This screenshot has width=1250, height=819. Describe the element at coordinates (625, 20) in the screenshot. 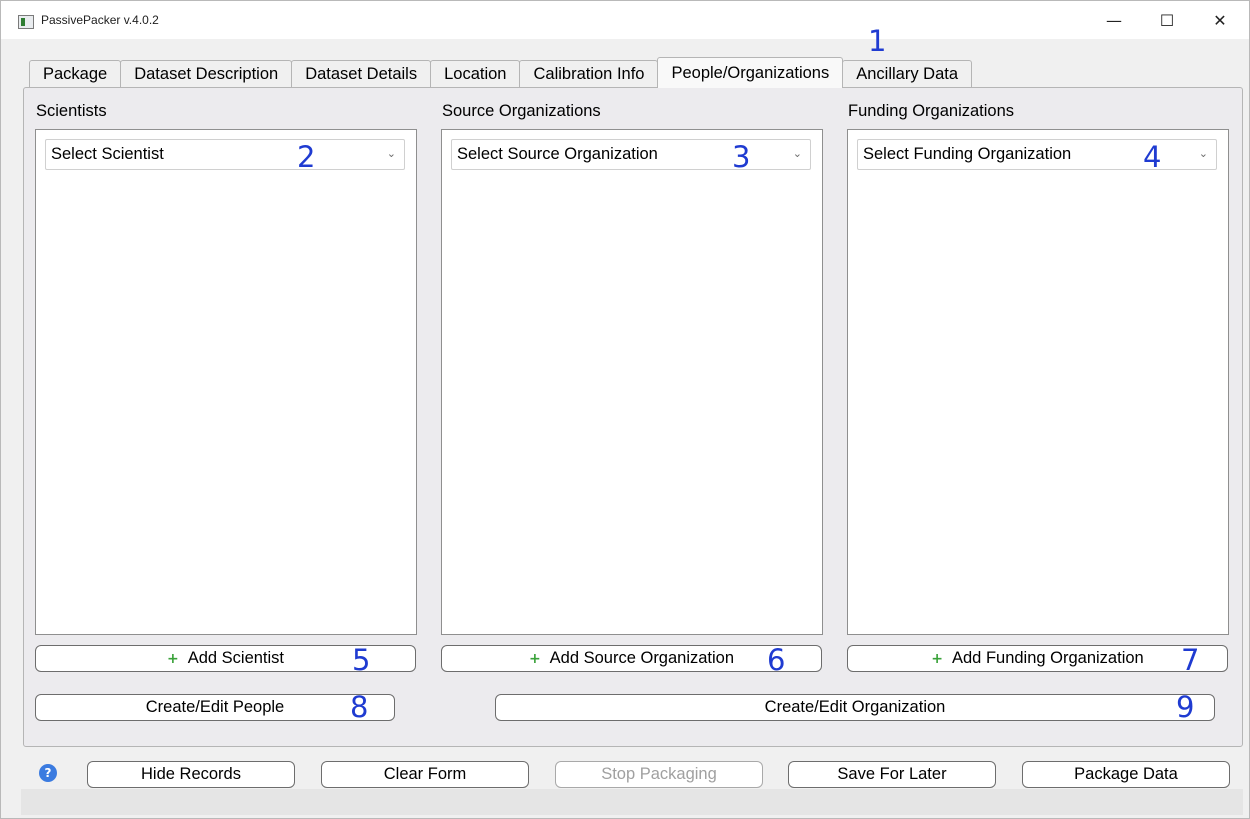

I see `title-bar: PassivePacker v.4.0.2 — ☐ ✕` at that location.